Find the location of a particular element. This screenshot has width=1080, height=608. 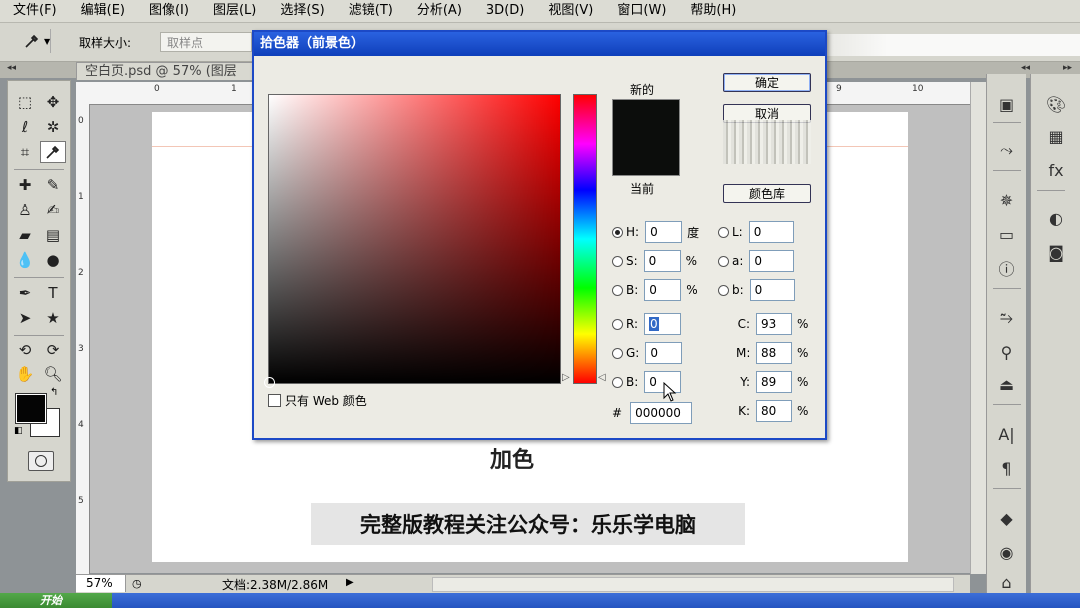

blue-radio is located at coordinates (617, 382).